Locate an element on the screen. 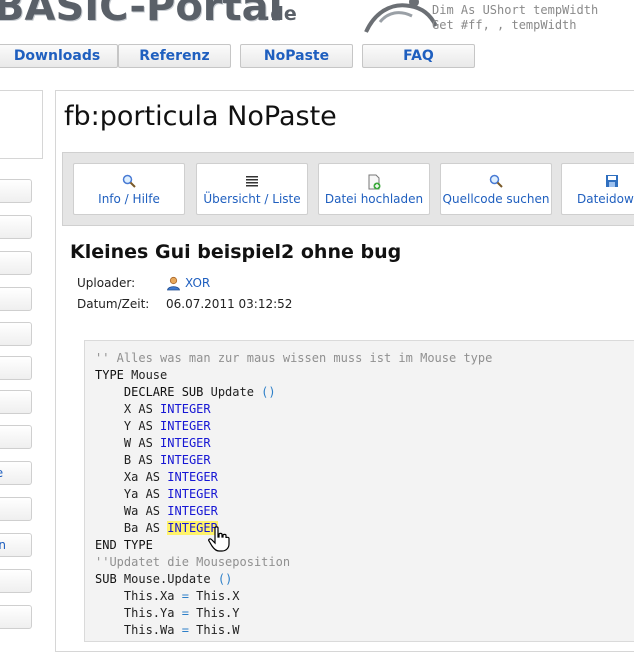  nav-faq: FAQ is located at coordinates (418, 56).